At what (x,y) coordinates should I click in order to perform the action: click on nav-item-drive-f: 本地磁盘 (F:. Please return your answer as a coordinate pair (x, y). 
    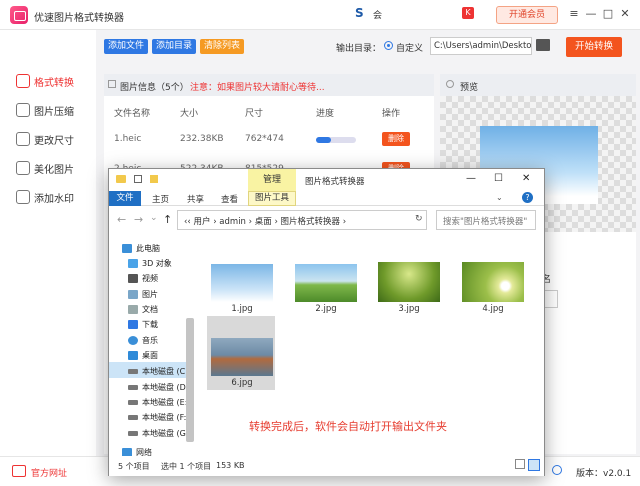
    Looking at the image, I should click on (157, 417).